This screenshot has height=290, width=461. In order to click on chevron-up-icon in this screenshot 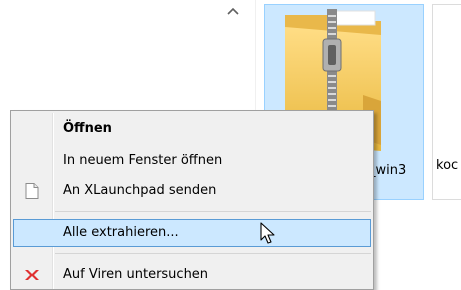, I will do `click(233, 11)`.